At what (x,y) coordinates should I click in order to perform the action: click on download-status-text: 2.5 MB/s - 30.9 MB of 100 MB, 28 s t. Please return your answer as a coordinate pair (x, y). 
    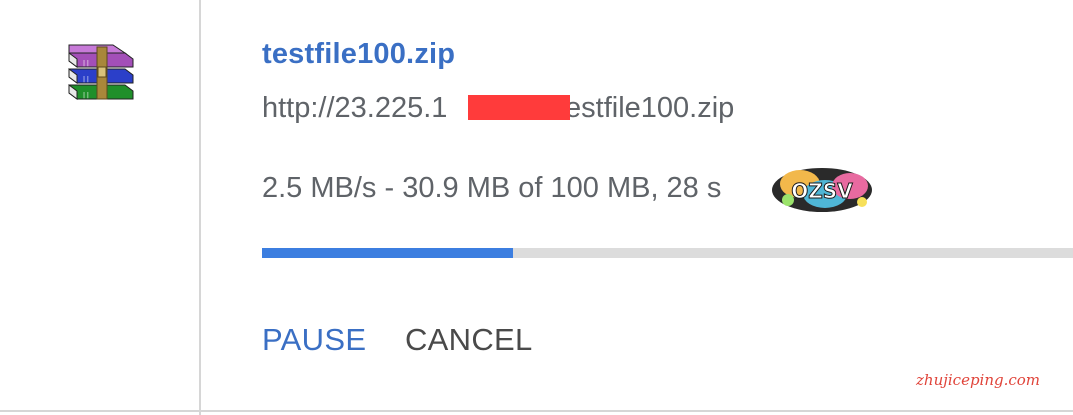
    Looking at the image, I should click on (546, 188).